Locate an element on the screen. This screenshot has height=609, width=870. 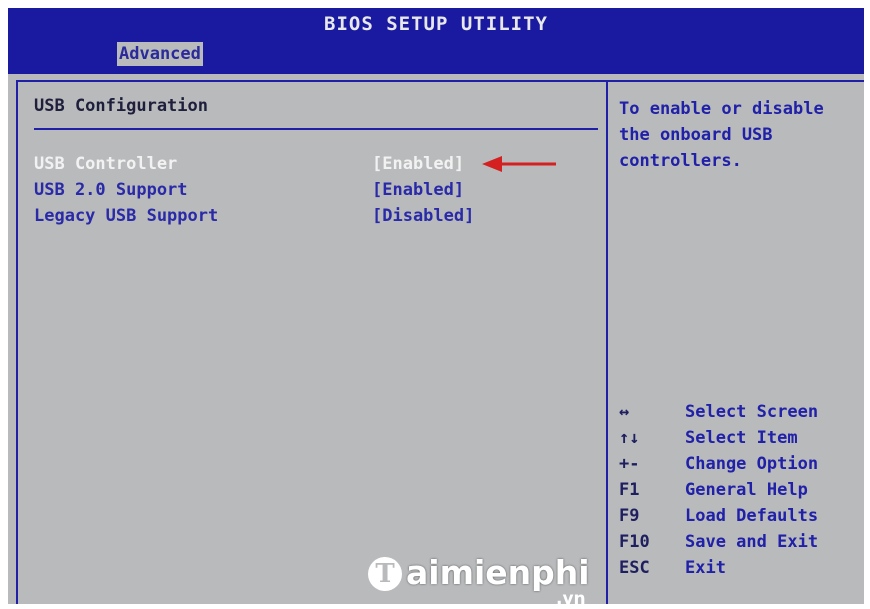
f9-key: F9 is located at coordinates (629, 516).